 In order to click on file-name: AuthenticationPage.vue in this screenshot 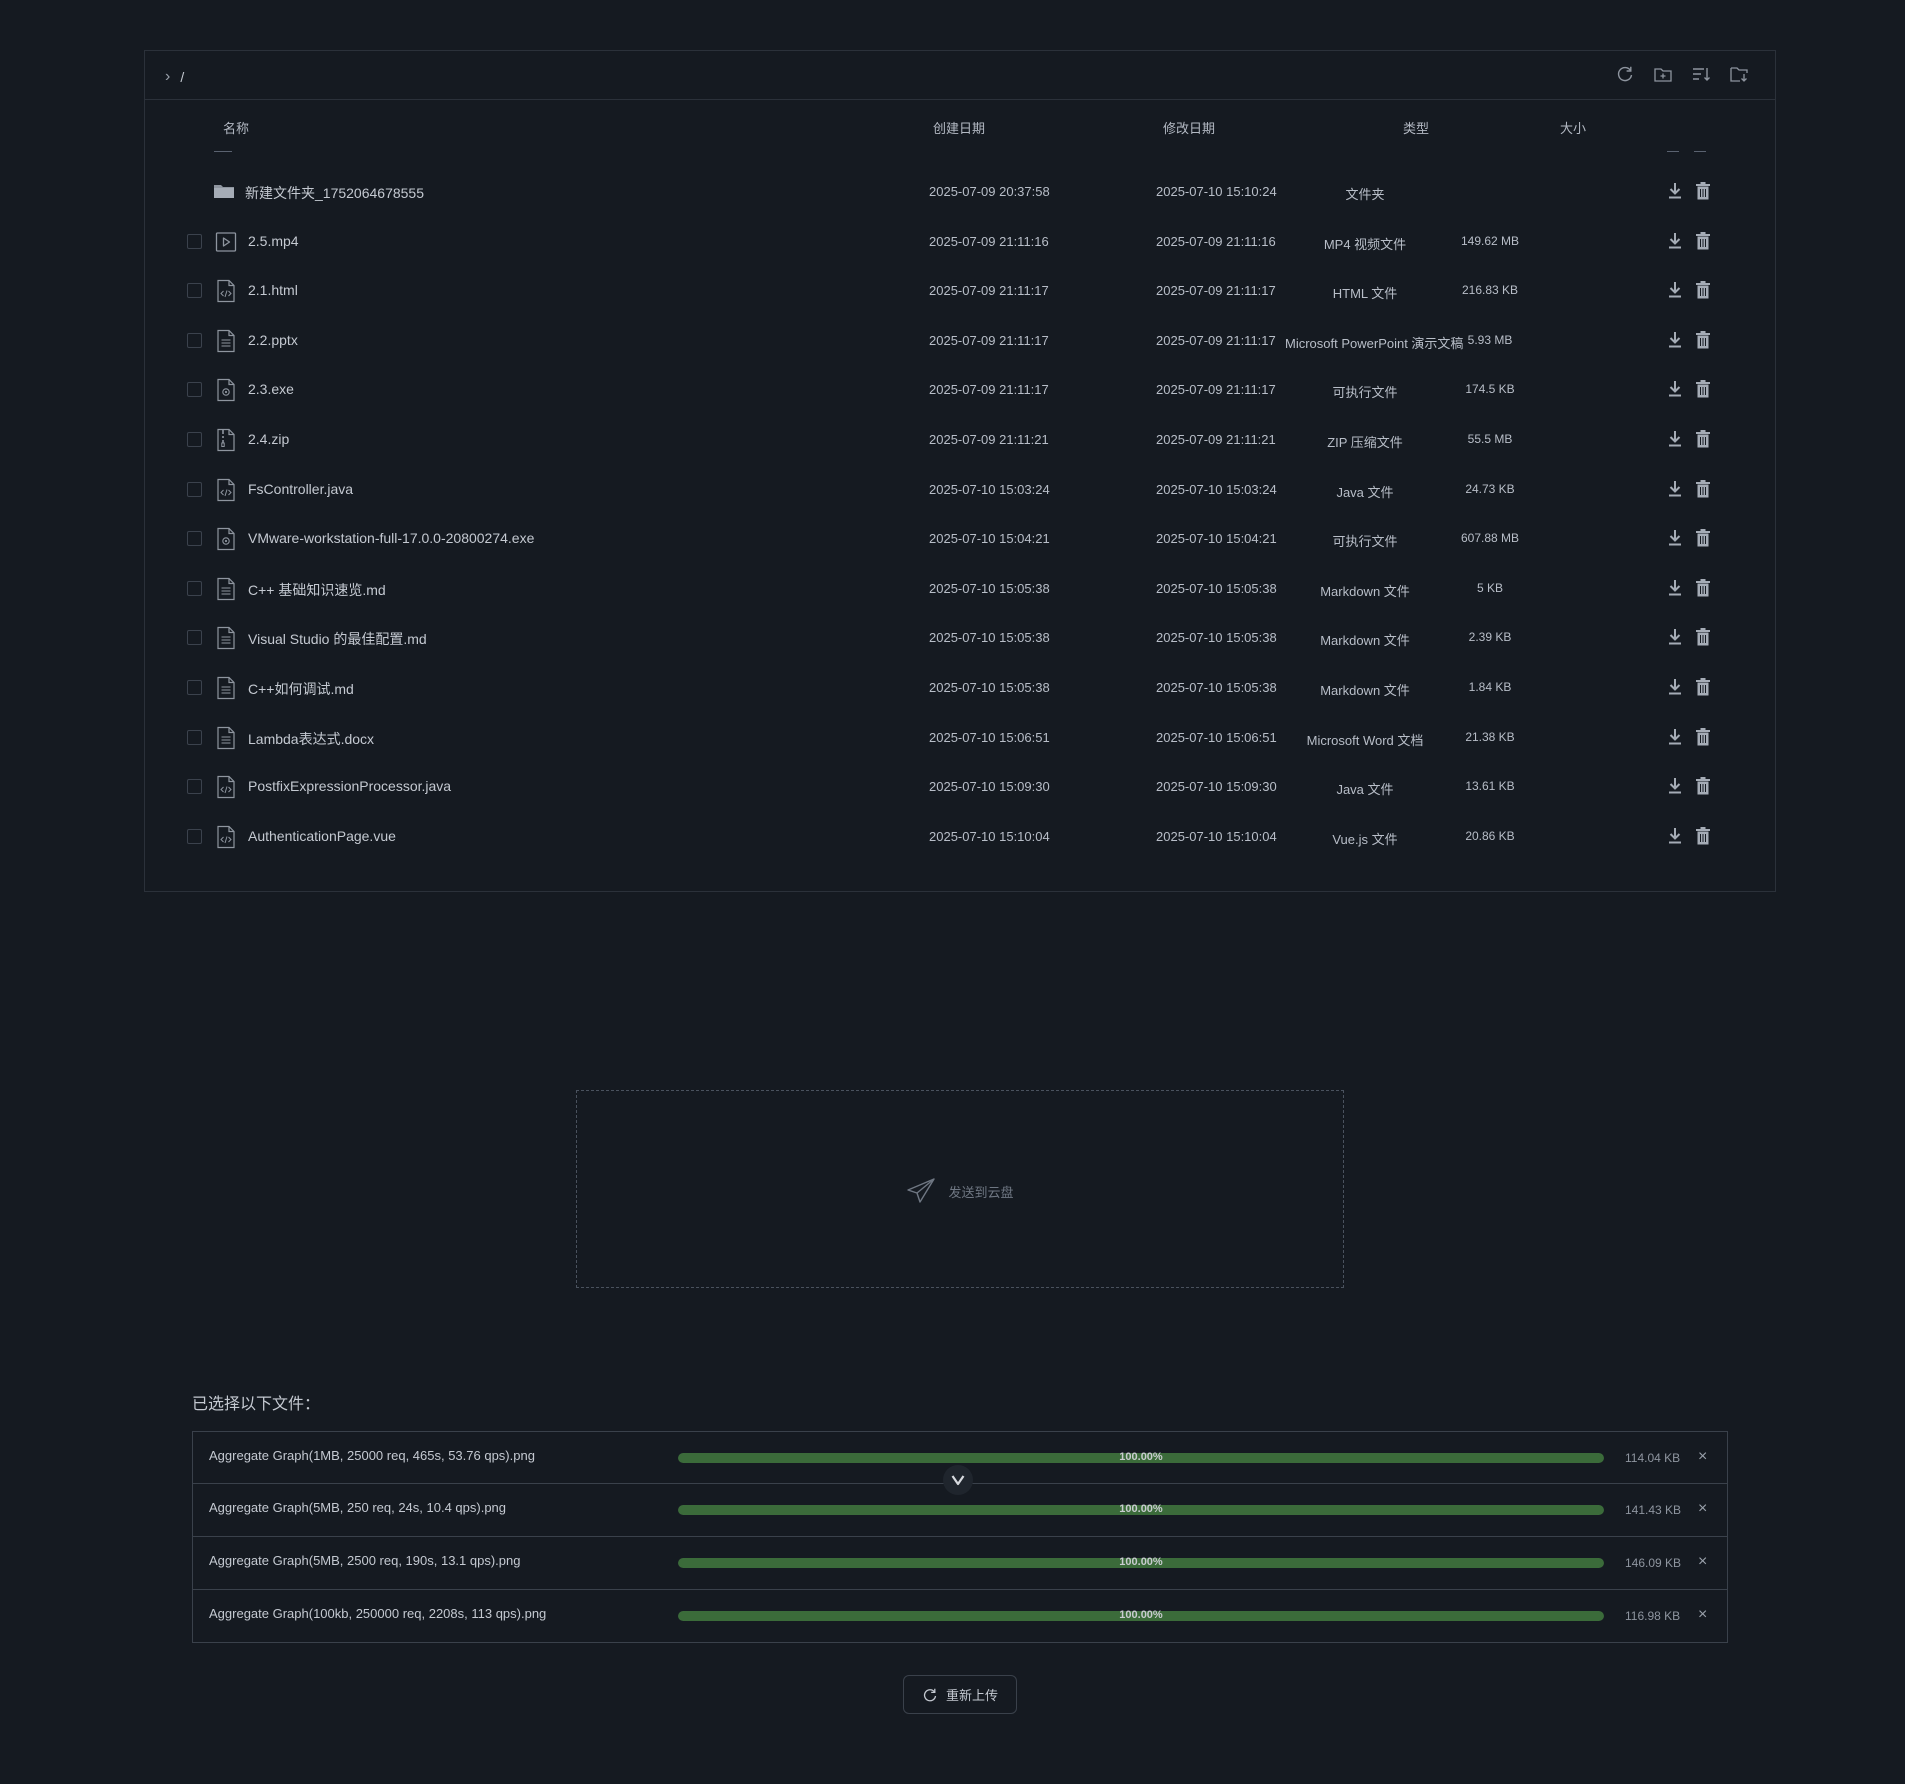, I will do `click(322, 836)`.